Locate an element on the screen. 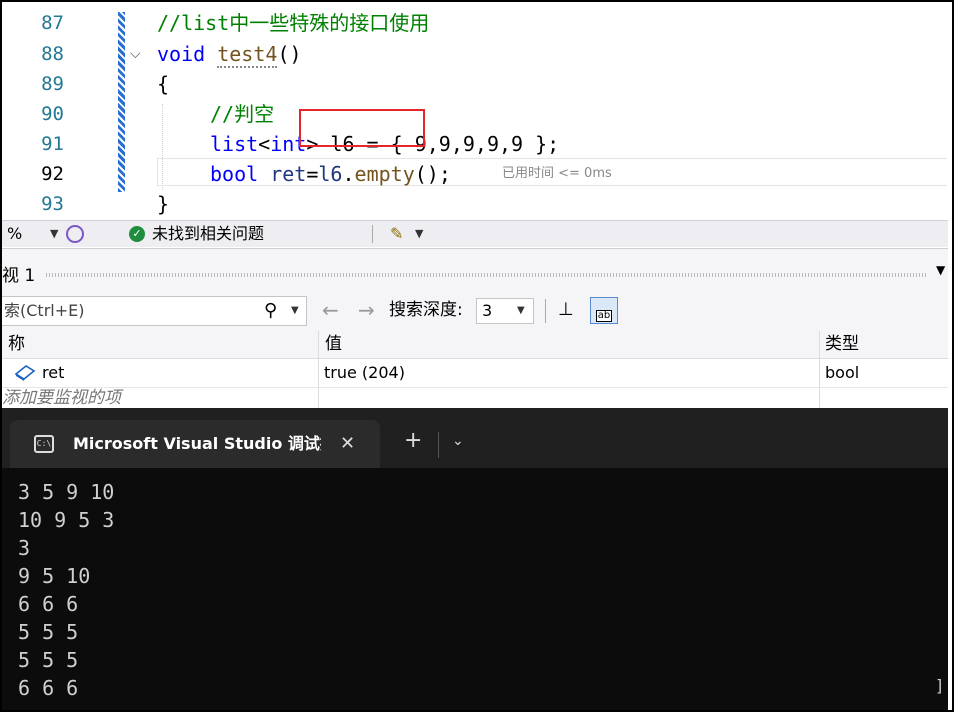  view-format-icon: ab is located at coordinates (604, 310).